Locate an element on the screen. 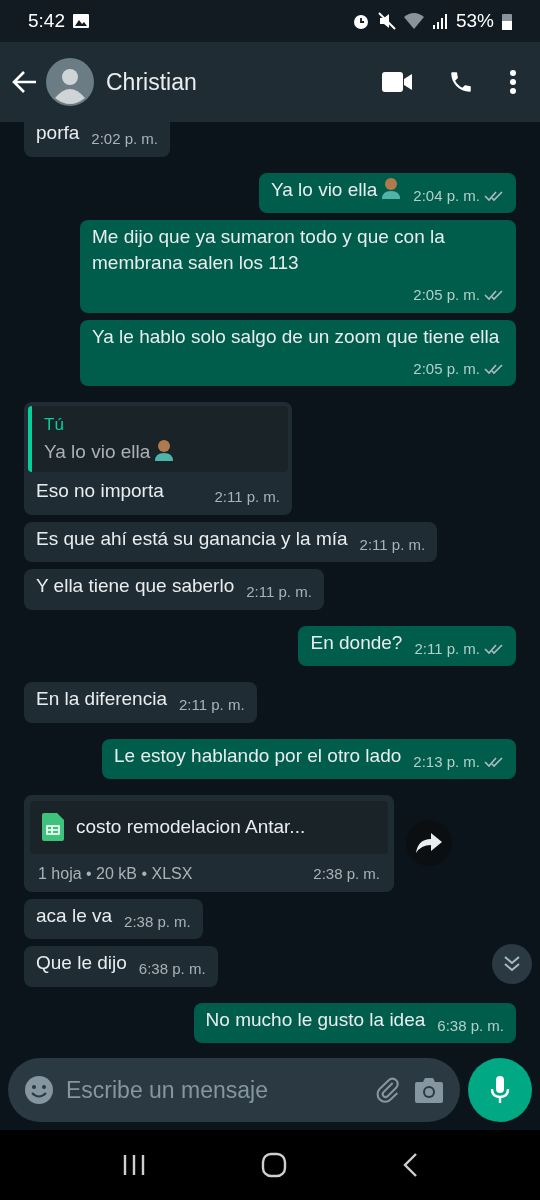 This screenshot has height=1200, width=540. message-text: Ya lo vio ella is located at coordinates (336, 189).